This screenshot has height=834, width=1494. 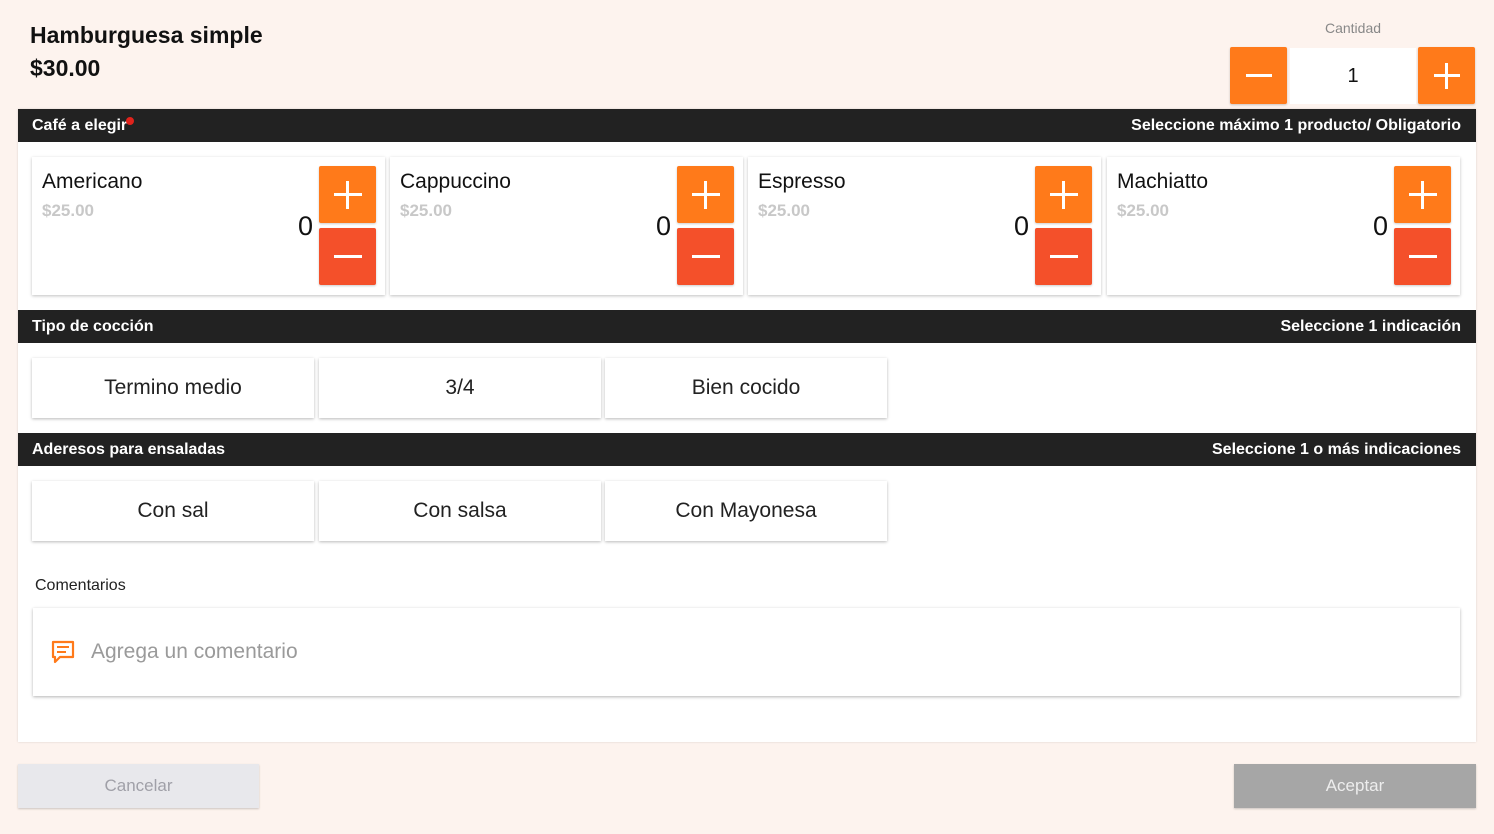 What do you see at coordinates (1355, 786) in the screenshot?
I see `accept-button: Aceptar` at bounding box center [1355, 786].